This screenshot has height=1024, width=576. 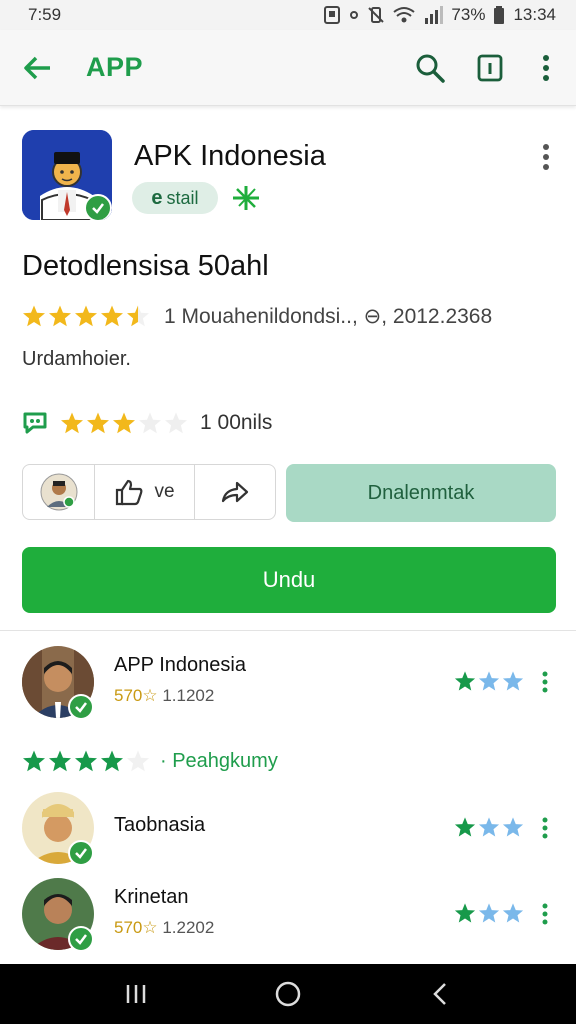 I want to click on dot-notification-icon, so click(x=354, y=15).